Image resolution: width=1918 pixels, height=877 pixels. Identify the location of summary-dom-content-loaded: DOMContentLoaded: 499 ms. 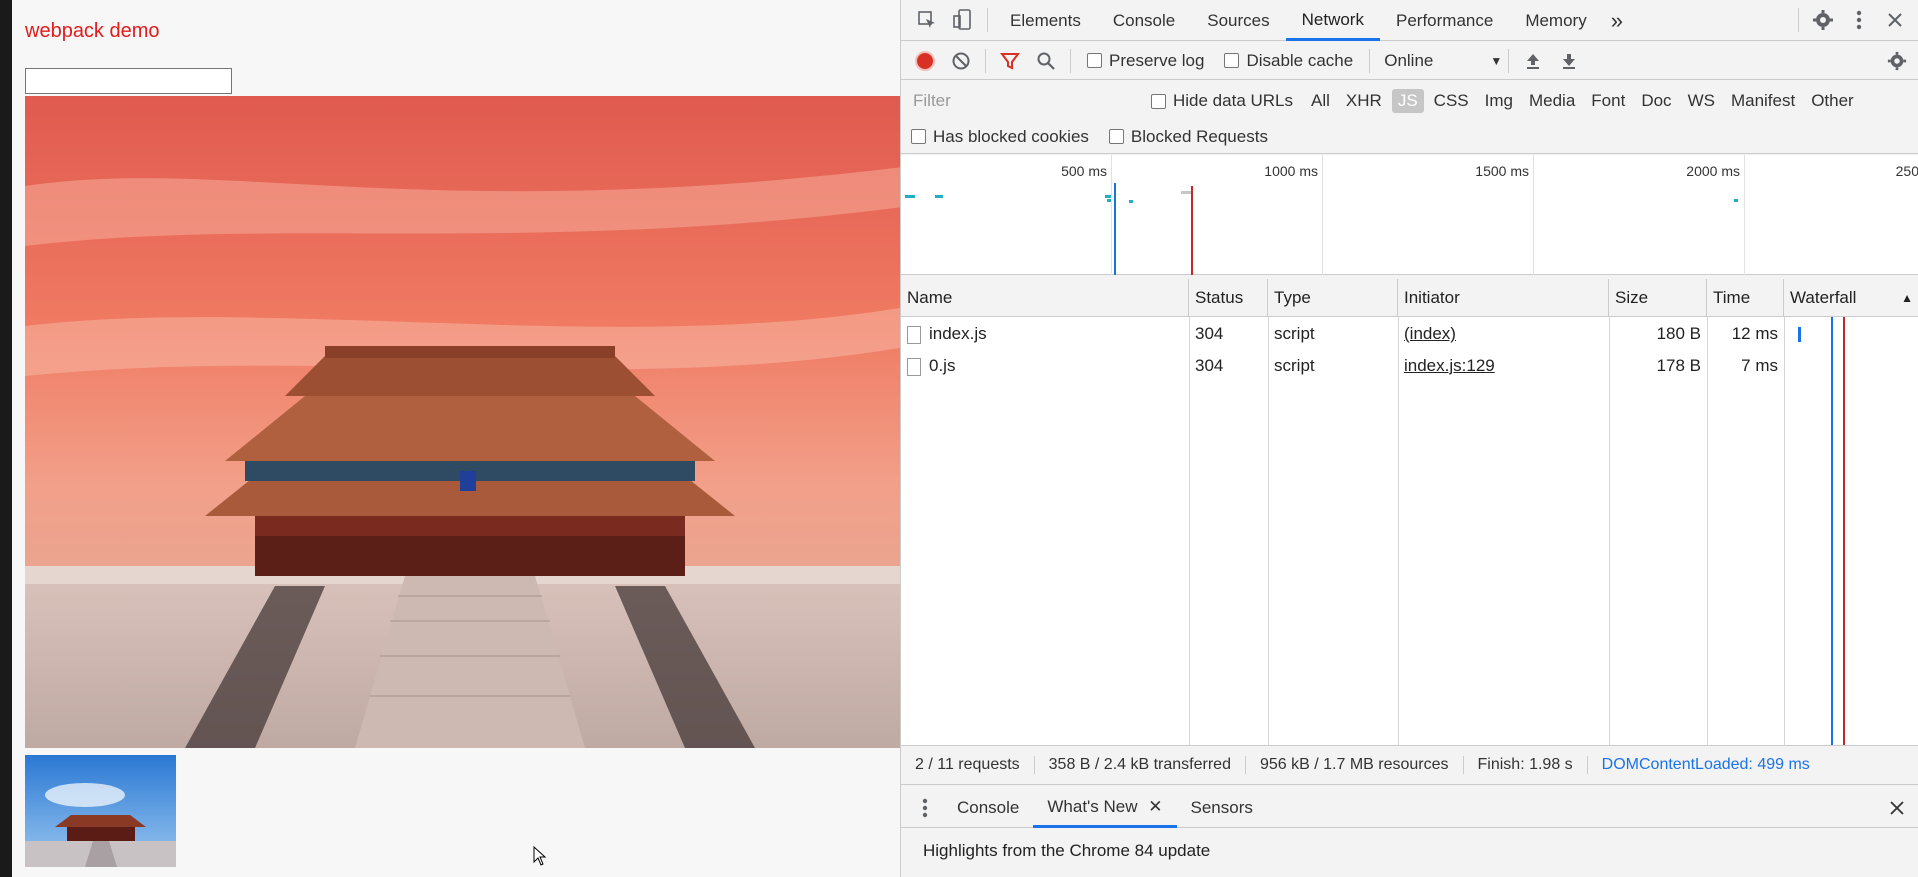
(1705, 764).